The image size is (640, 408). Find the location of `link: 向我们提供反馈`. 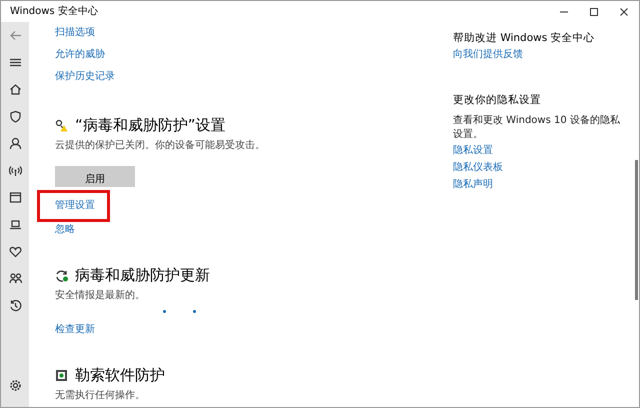

link: 向我们提供反馈 is located at coordinates (488, 54).